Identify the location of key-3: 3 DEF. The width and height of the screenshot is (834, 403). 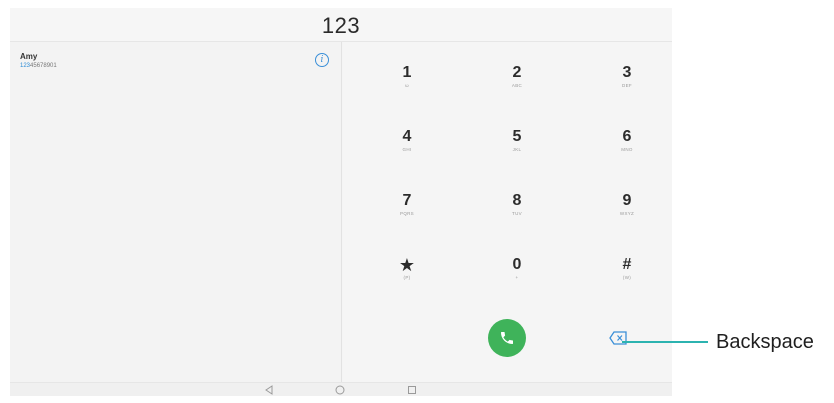
(627, 89).